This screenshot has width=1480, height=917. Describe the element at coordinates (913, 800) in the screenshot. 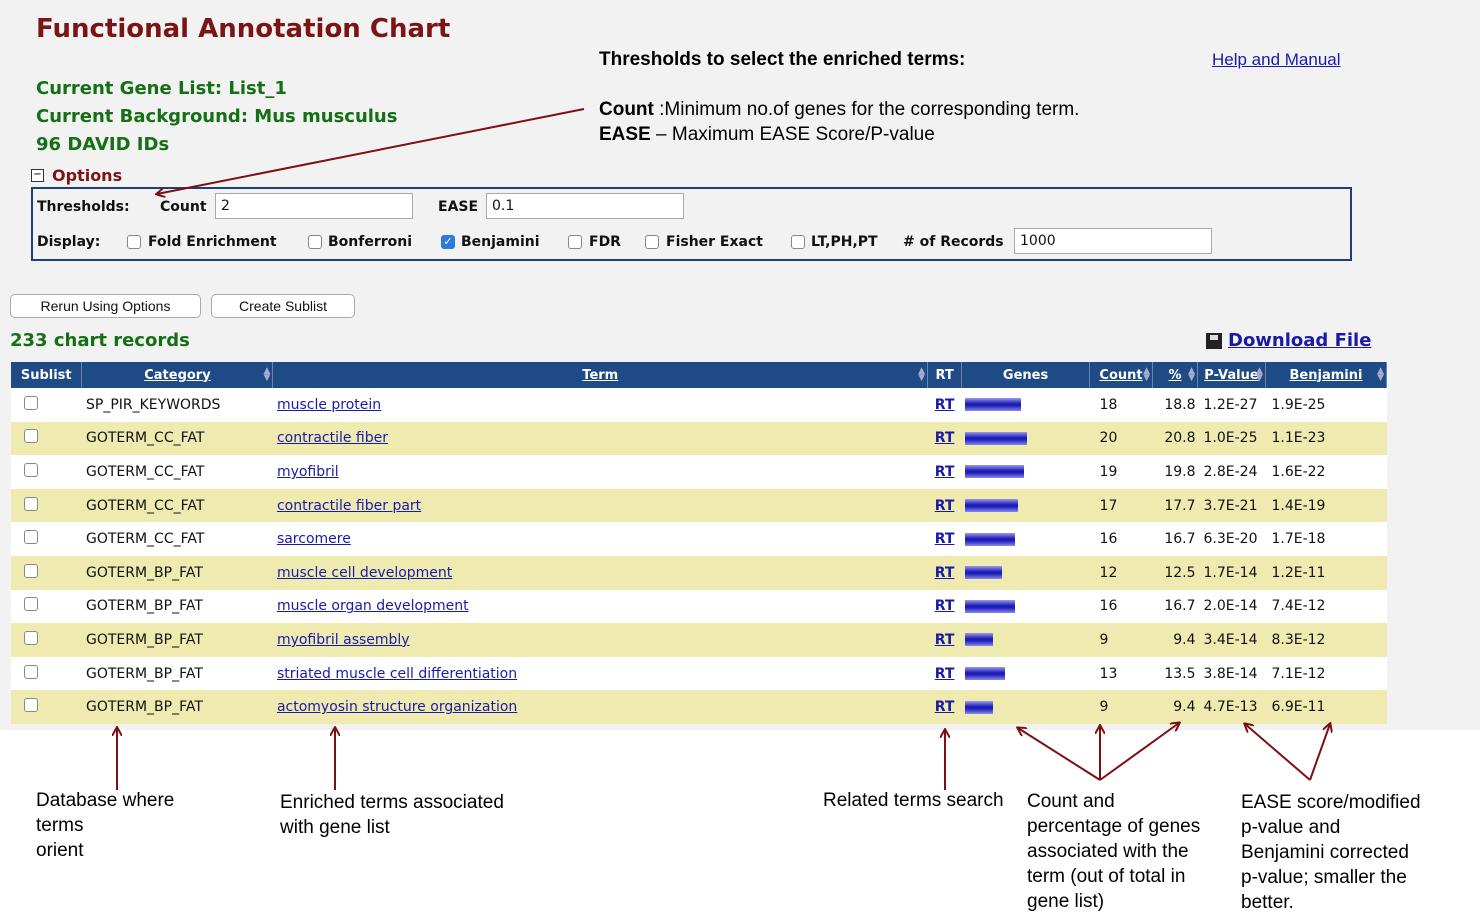

I see `annotation-related: Related terms search` at that location.